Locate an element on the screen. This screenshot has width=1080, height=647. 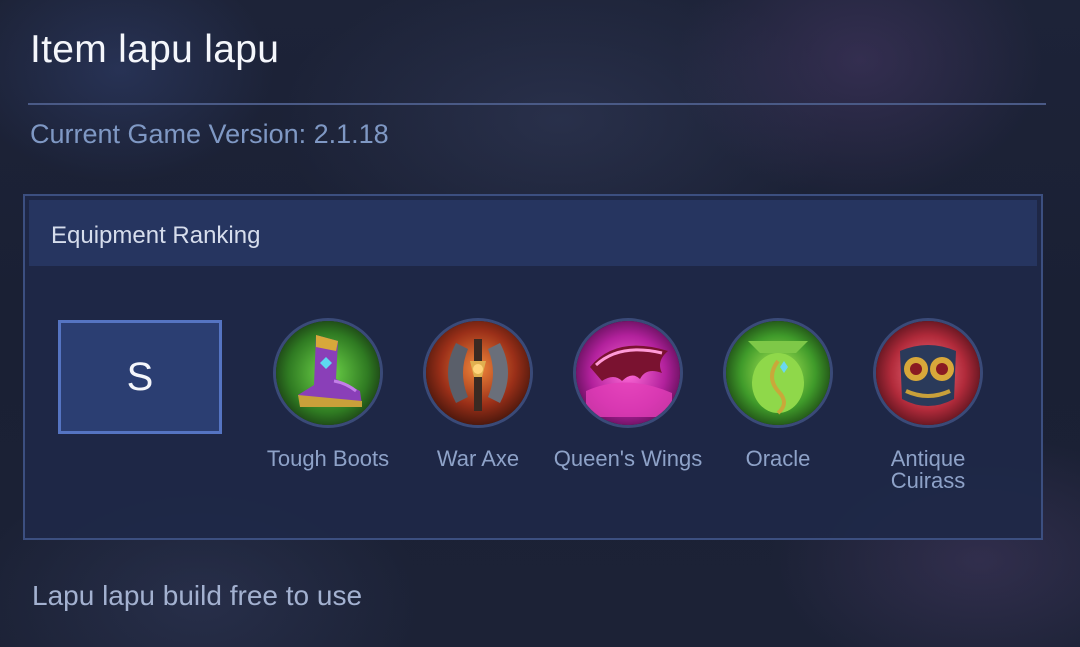
item-war-axe: War Axe is located at coordinates (478, 394).